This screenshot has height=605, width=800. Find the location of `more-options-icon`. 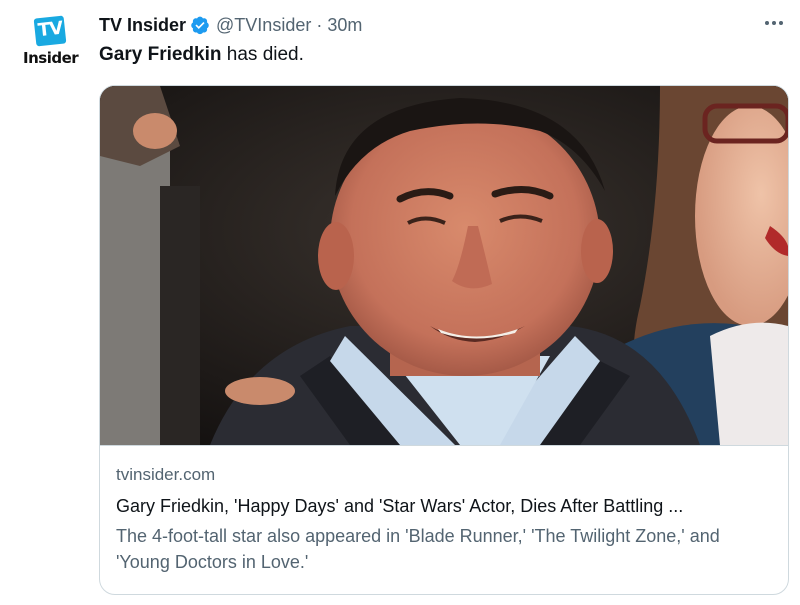

more-options-icon is located at coordinates (774, 23).